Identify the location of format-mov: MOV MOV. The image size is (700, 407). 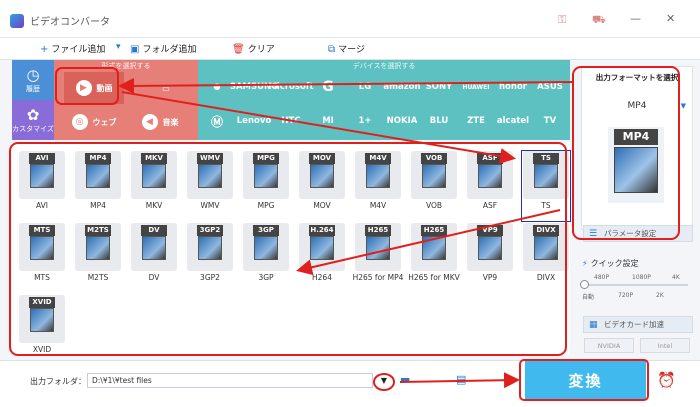
(322, 186).